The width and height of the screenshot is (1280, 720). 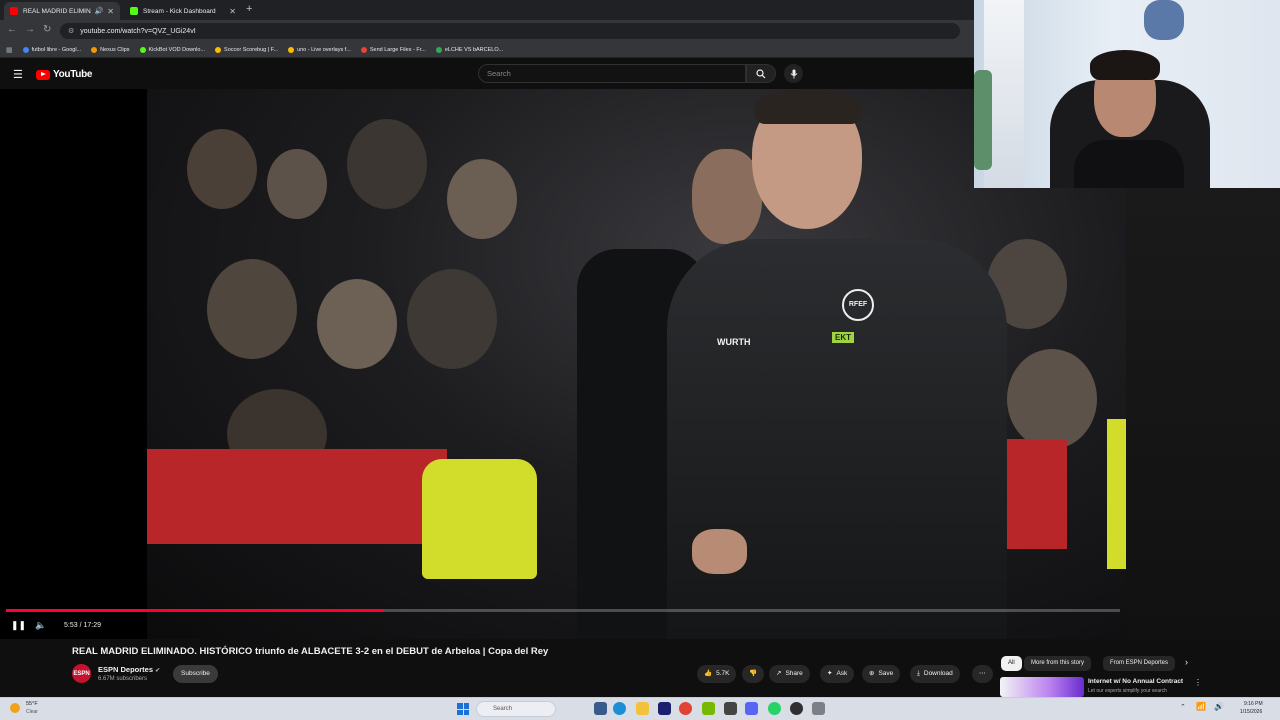 I want to click on tab-title: REAL MADRID ELIMINADO., so click(x=57, y=11).